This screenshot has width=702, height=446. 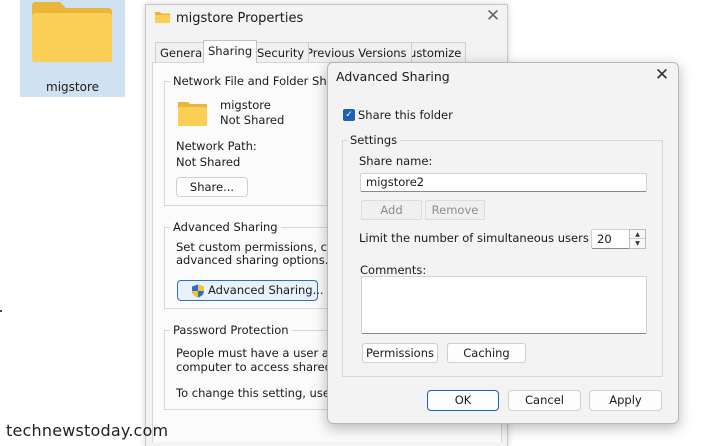 What do you see at coordinates (486, 353) in the screenshot?
I see `caching-button: Caching` at bounding box center [486, 353].